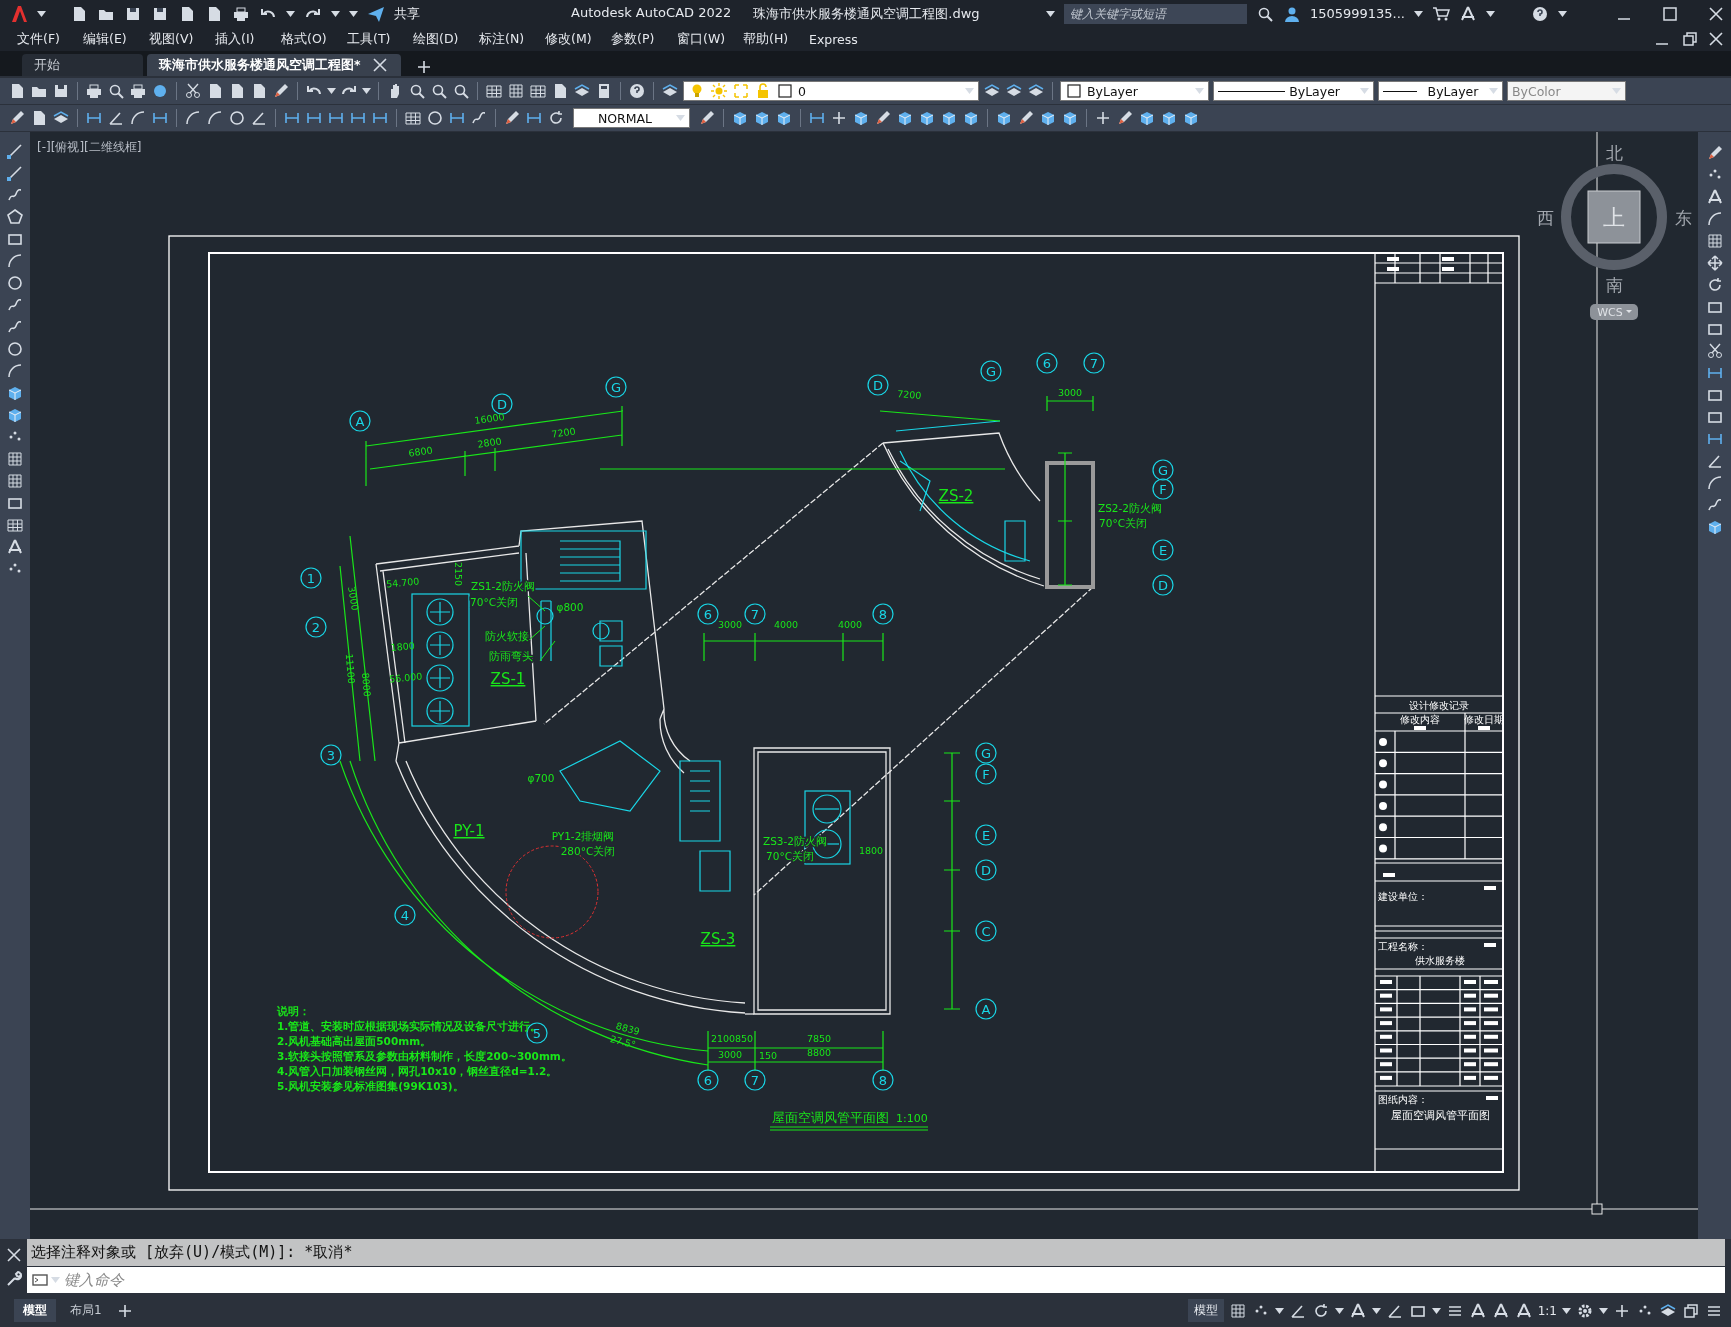  I want to click on menu-item: 文件(F), so click(50, 39).